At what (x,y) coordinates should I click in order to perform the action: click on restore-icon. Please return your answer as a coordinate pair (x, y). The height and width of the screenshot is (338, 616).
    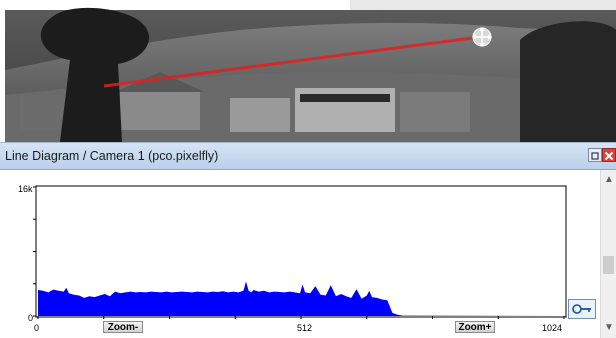
    Looking at the image, I should click on (595, 156).